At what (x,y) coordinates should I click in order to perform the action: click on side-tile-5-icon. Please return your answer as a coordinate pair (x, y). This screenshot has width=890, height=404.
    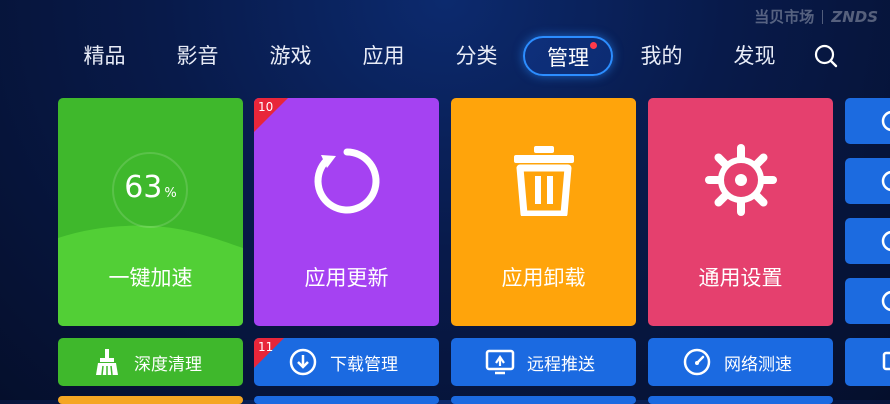
    Looking at the image, I should click on (886, 361).